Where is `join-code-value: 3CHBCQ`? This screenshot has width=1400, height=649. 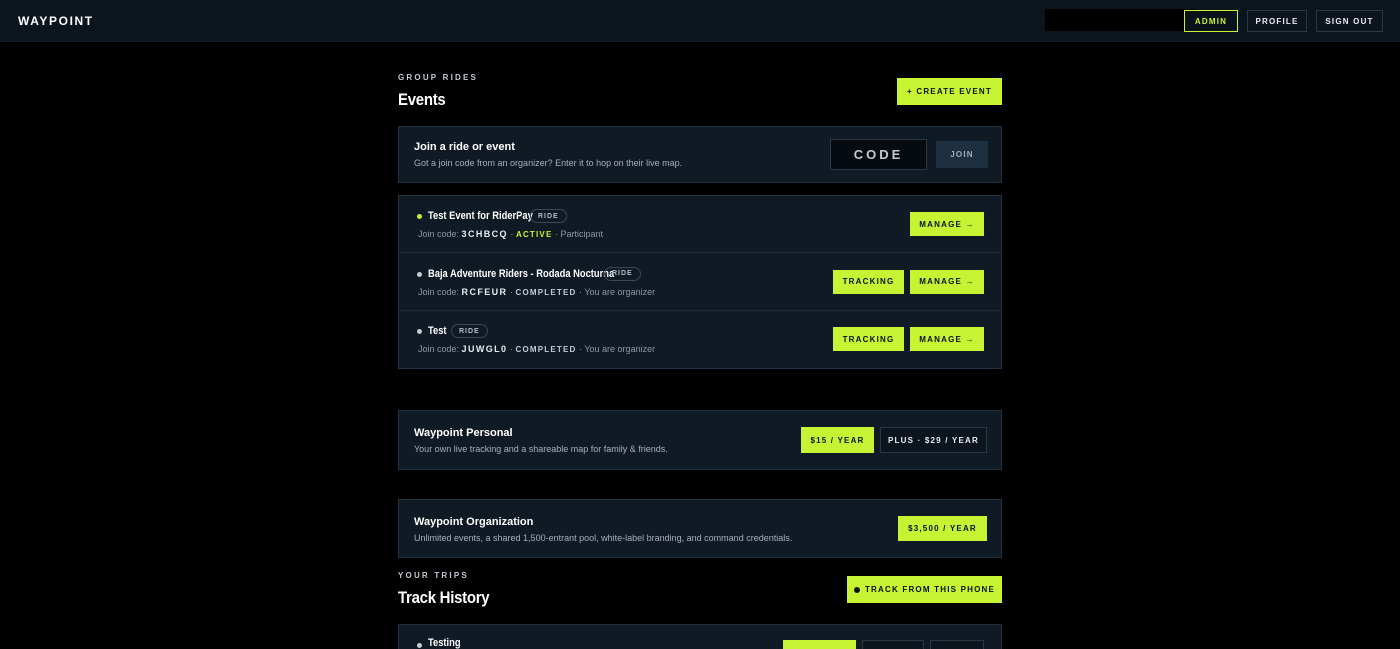
join-code-value: 3CHBCQ is located at coordinates (484, 234).